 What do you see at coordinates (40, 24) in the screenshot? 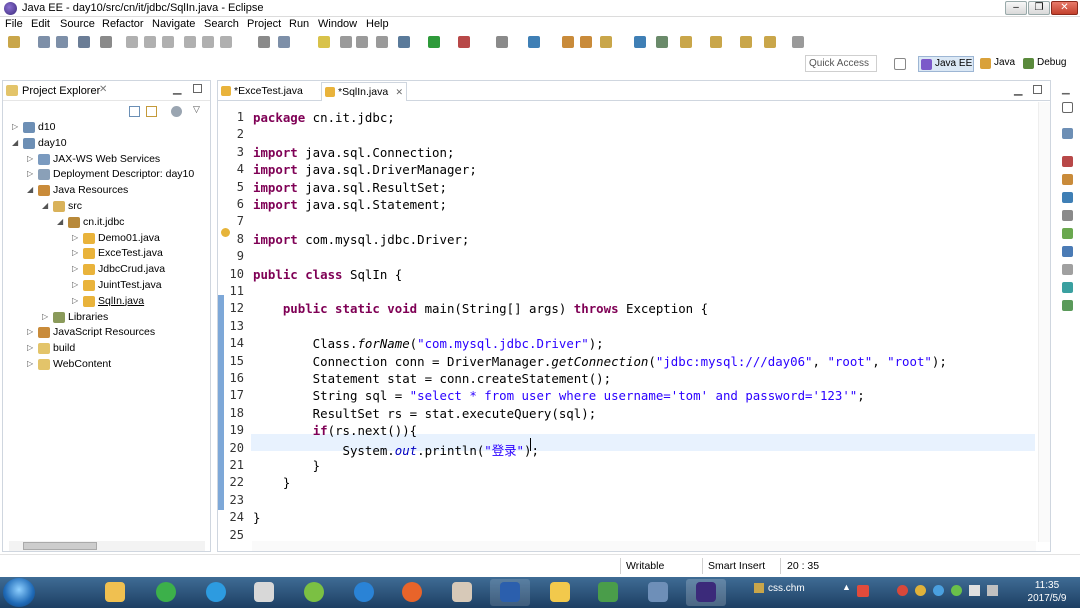
I see `menu-edit: Edit` at bounding box center [40, 24].